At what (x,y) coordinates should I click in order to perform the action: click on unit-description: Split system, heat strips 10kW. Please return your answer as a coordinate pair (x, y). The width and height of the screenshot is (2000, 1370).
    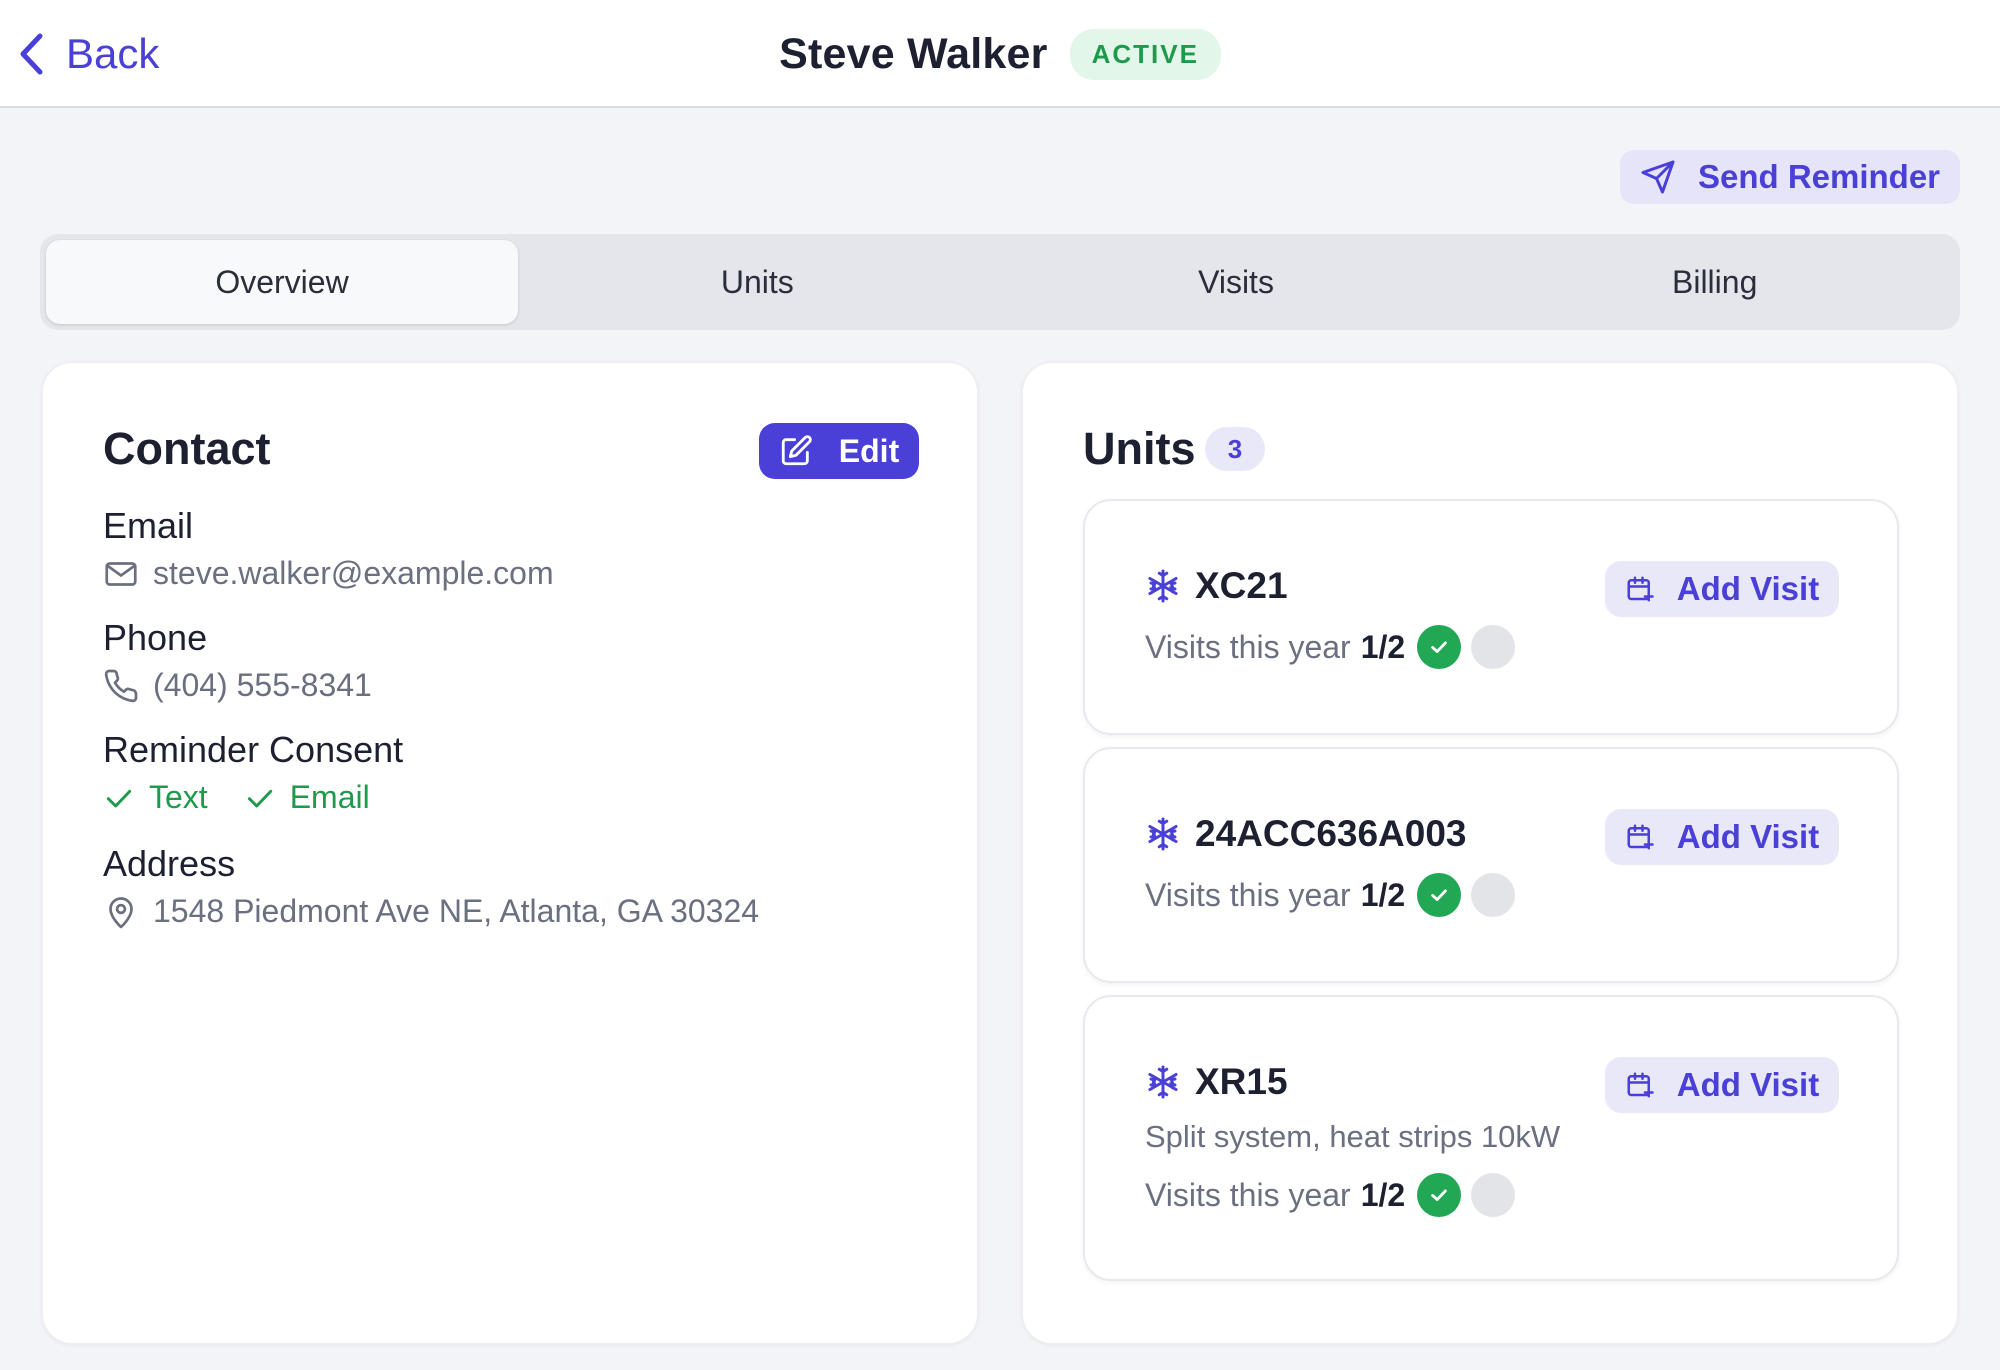
    Looking at the image, I should click on (1353, 1136).